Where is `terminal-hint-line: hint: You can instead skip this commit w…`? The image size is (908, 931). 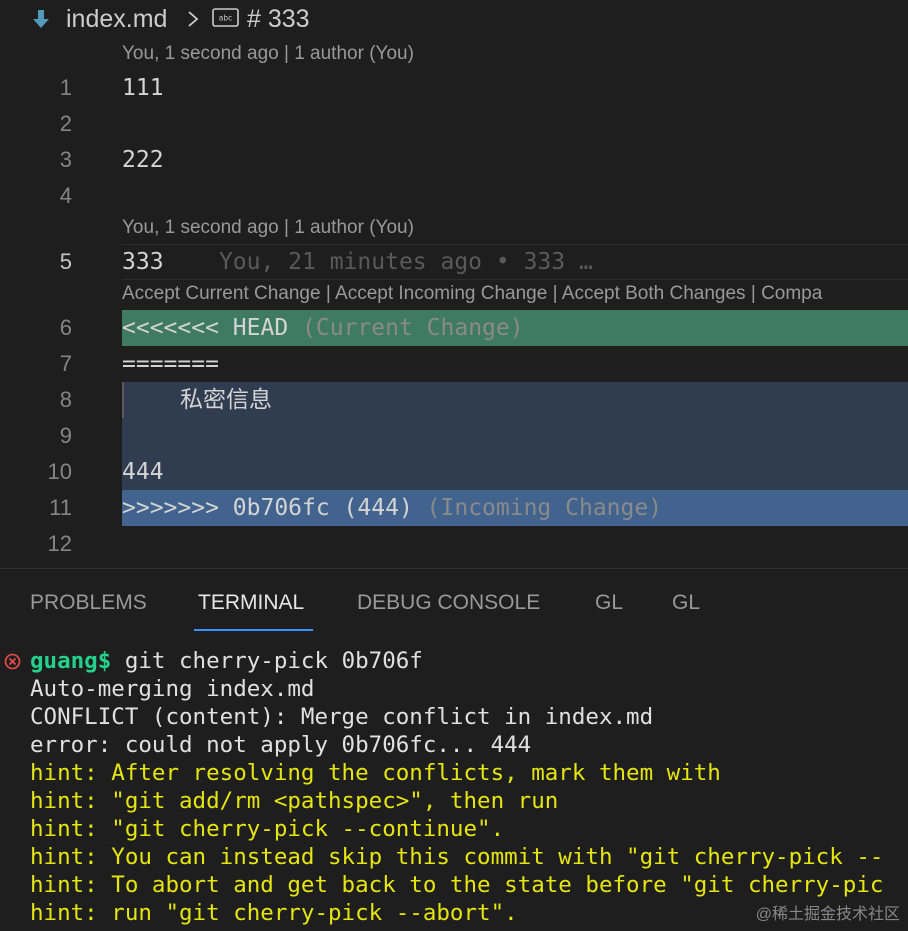 terminal-hint-line: hint: You can instead skip this commit w… is located at coordinates (457, 857).